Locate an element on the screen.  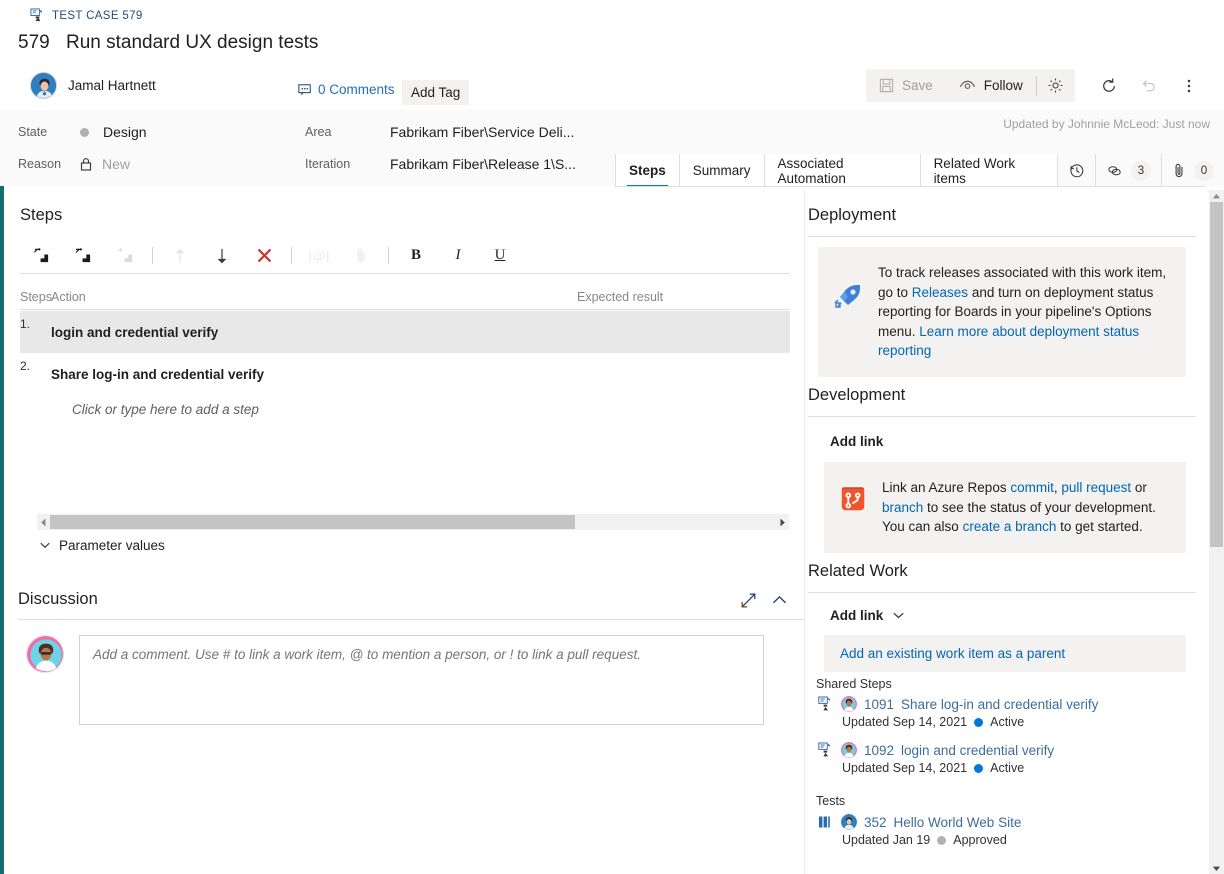
create-a-branch-link: create a branch is located at coordinates (1010, 526).